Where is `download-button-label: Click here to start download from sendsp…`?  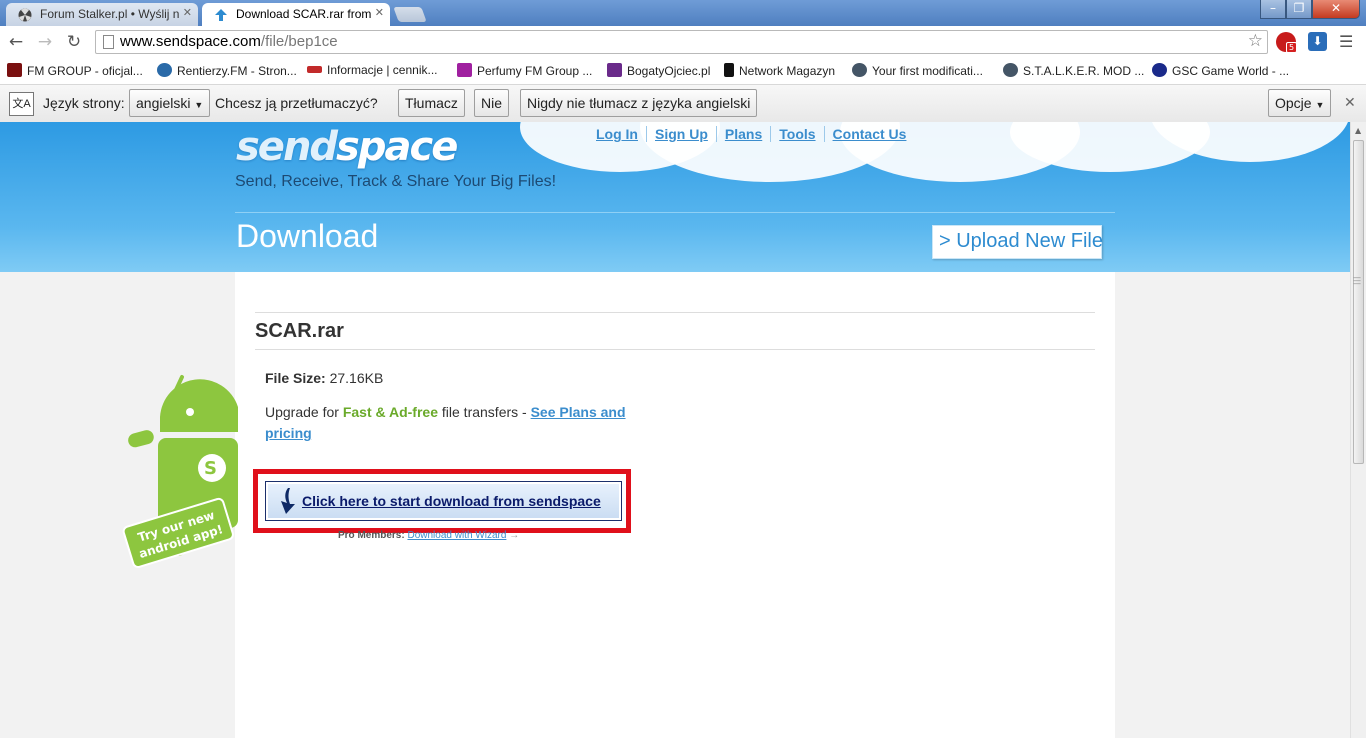 download-button-label: Click here to start download from sendsp… is located at coordinates (451, 501).